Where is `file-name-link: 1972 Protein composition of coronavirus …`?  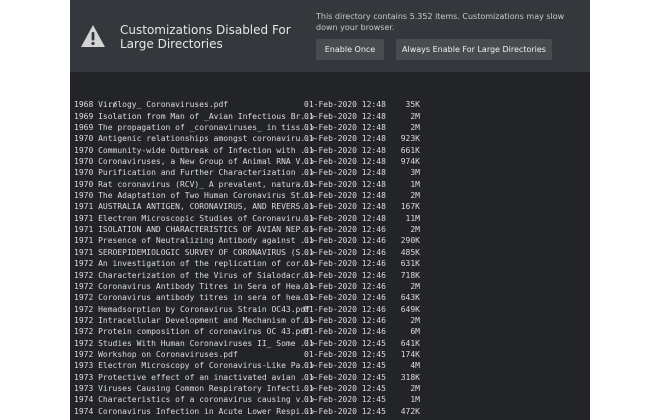 file-name-link: 1972 Protein composition of coronavirus … is located at coordinates (192, 331).